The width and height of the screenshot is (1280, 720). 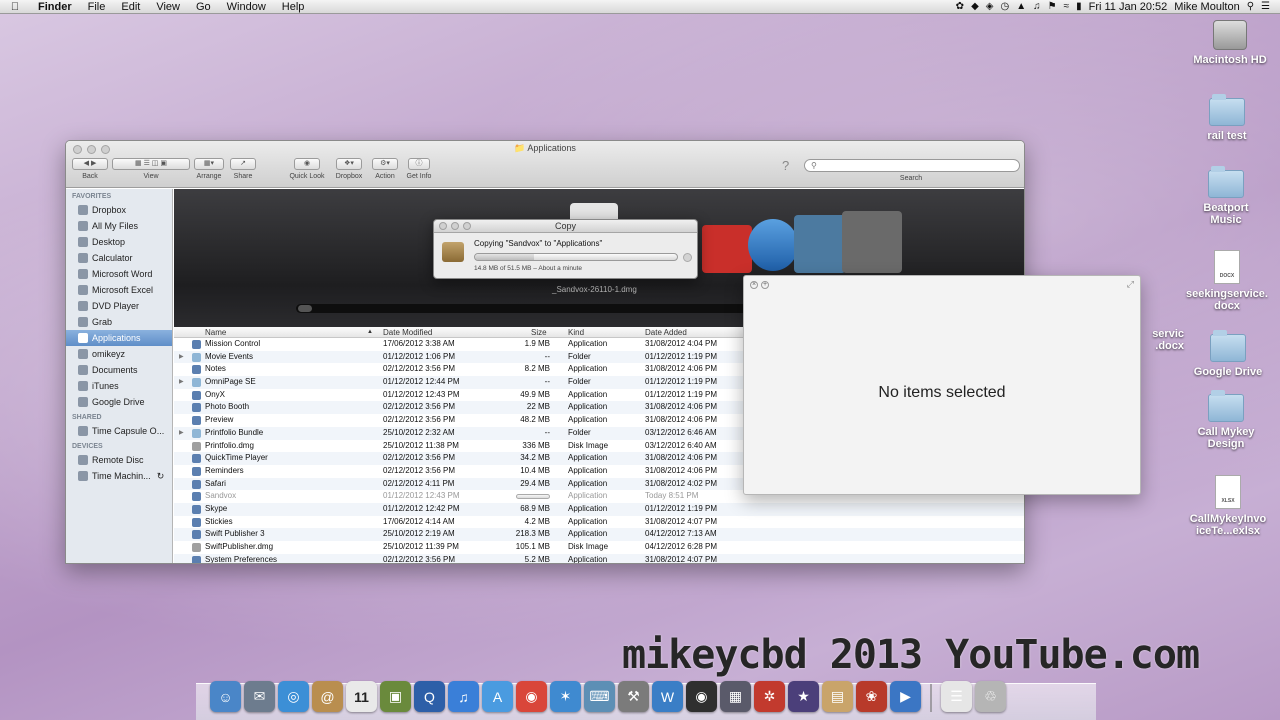 I want to click on quick-look-button: ◉, so click(x=307, y=164).